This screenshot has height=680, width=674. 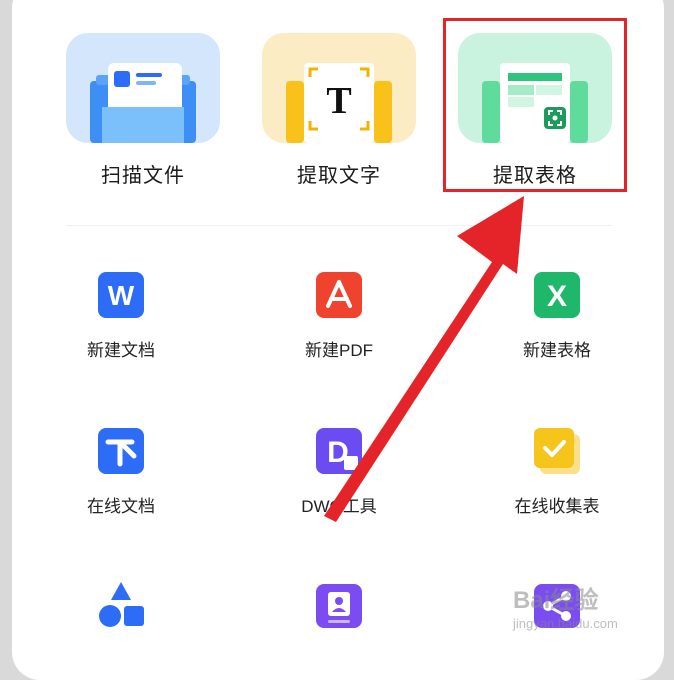 What do you see at coordinates (424, 359) in the screenshot?
I see `annotation-arrow` at bounding box center [424, 359].